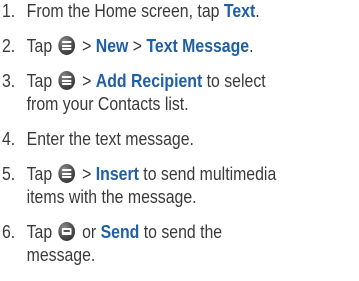  Describe the element at coordinates (117, 174) in the screenshot. I see `insert-link: Insert` at that location.